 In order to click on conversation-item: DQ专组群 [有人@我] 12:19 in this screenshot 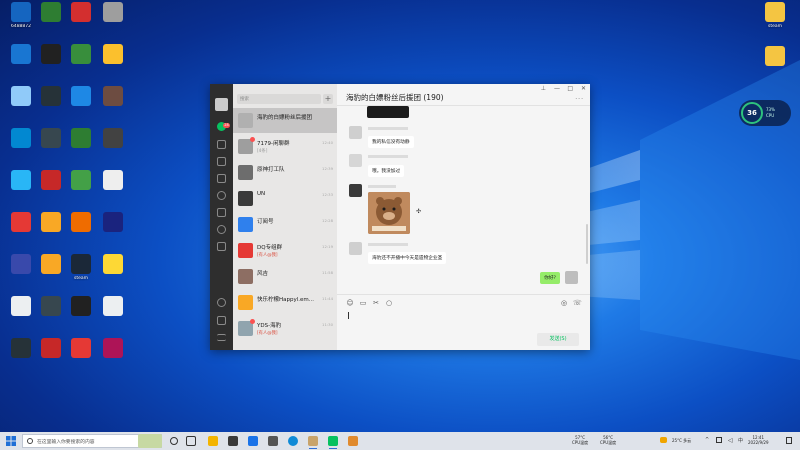, I will do `click(285, 250)`.